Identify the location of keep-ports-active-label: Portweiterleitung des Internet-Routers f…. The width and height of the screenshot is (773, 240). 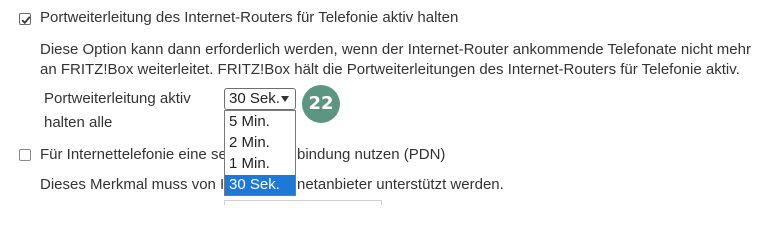
(249, 18).